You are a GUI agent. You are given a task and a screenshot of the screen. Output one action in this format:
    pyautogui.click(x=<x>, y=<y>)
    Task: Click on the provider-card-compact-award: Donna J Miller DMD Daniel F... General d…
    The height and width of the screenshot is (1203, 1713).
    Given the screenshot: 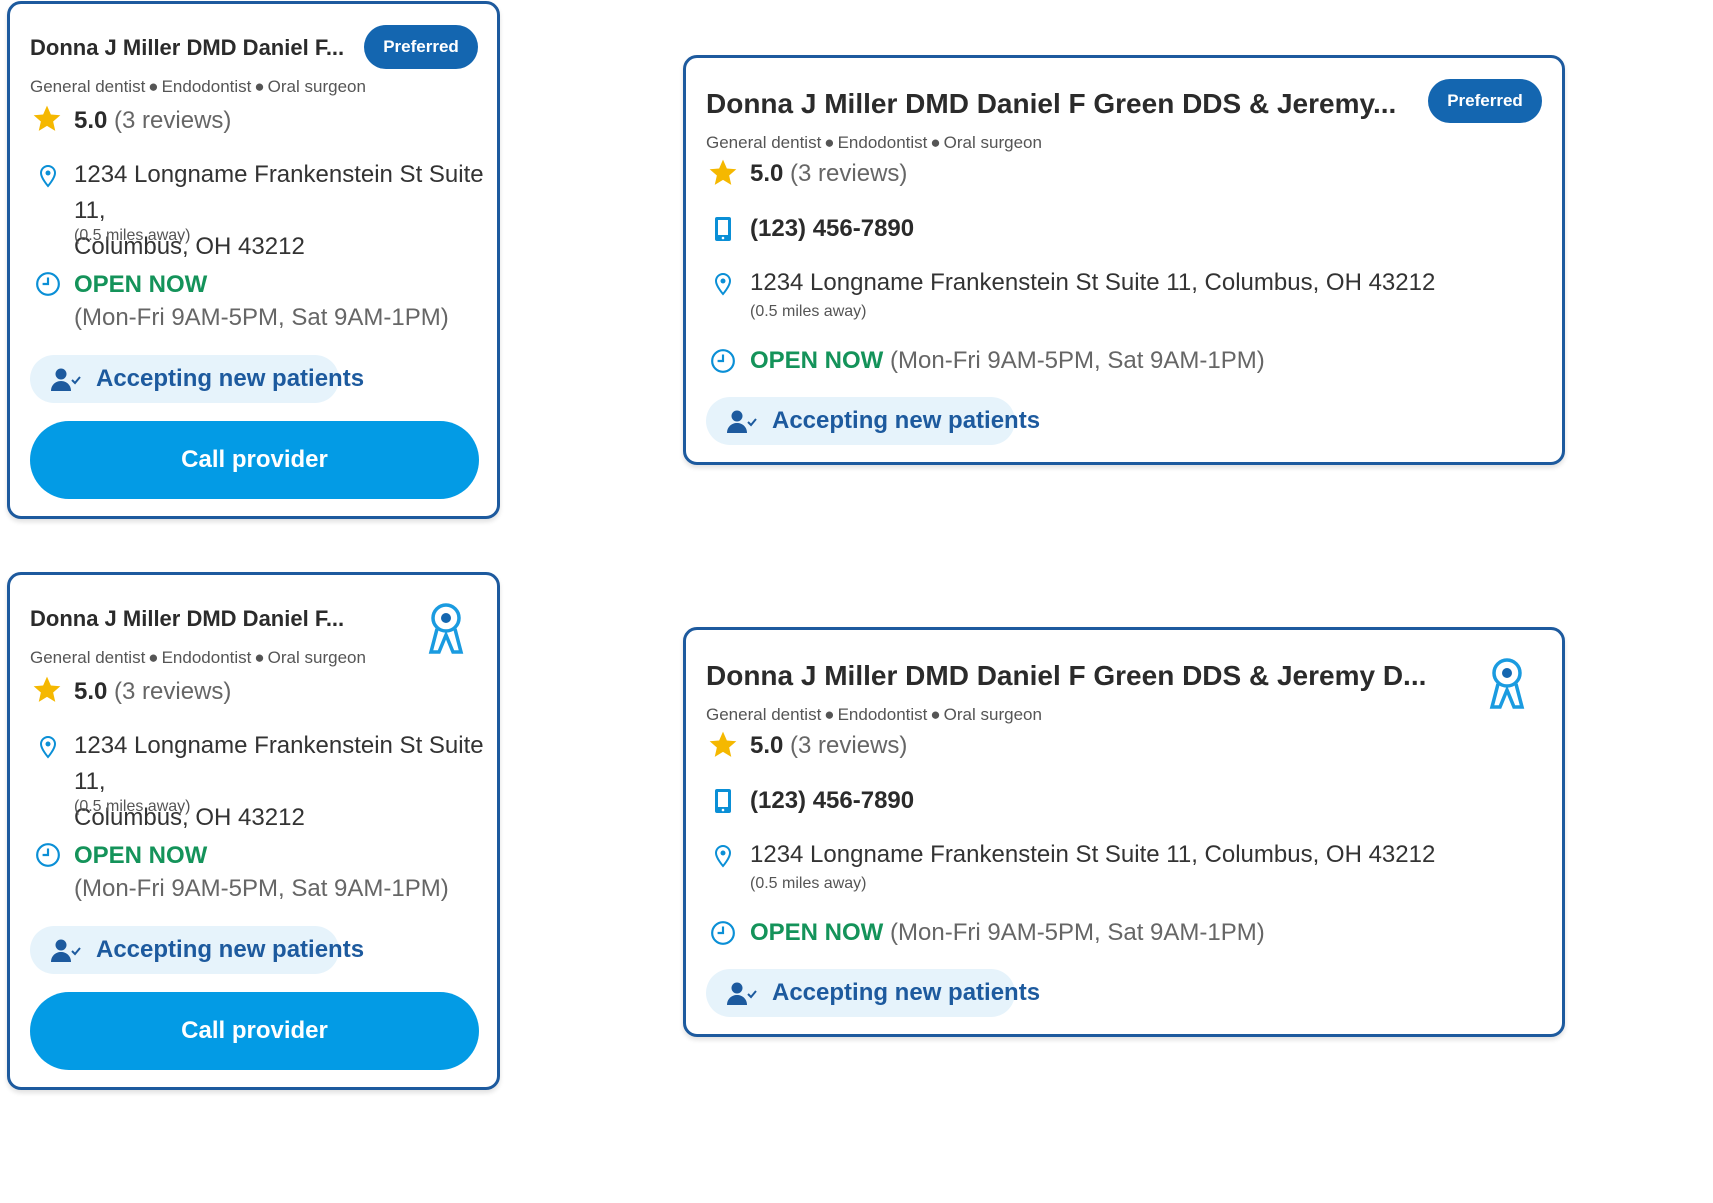 What is the action you would take?
    pyautogui.click(x=253, y=831)
    